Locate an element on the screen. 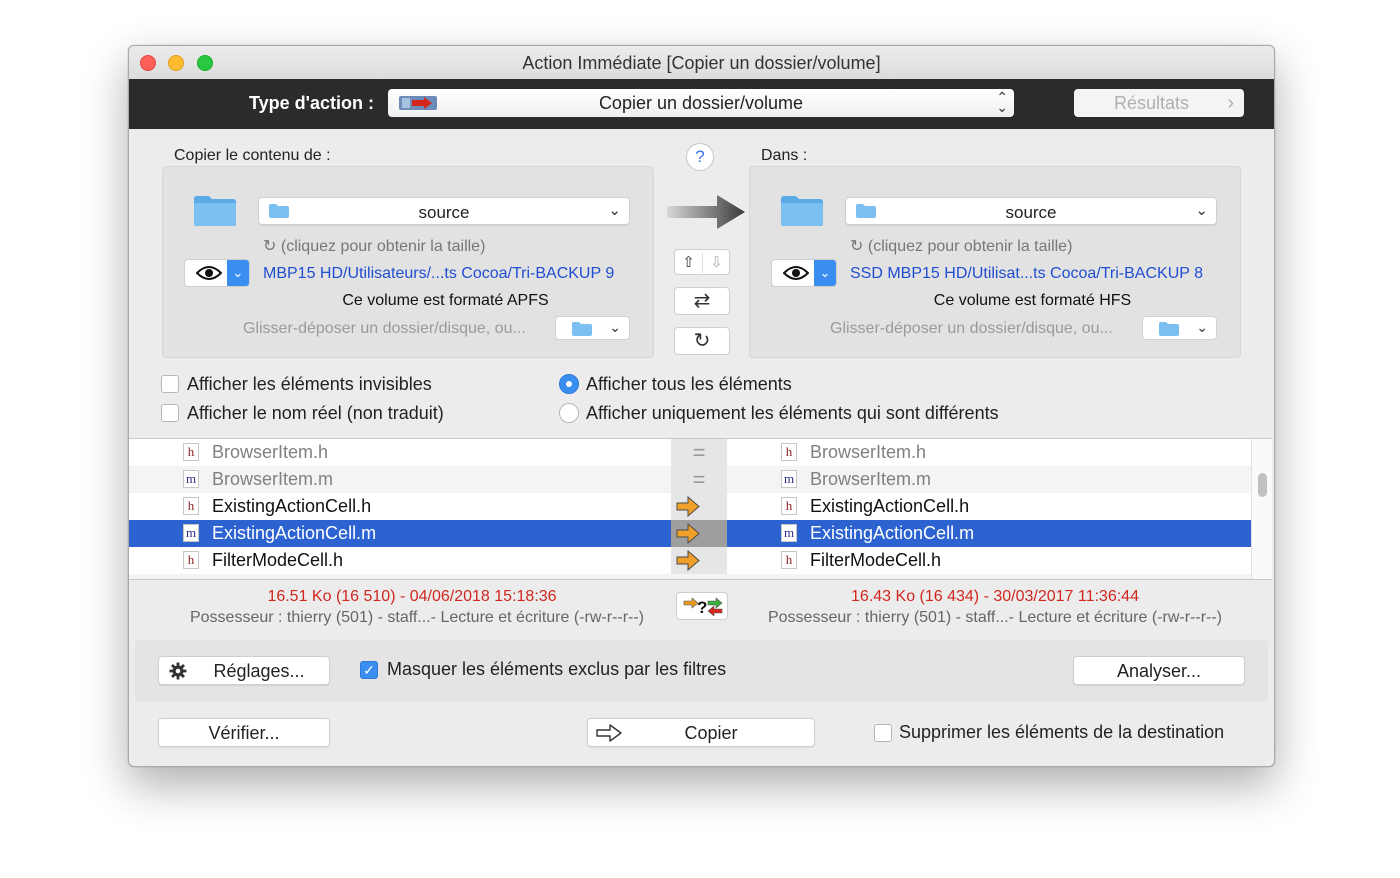 The width and height of the screenshot is (1400, 878). source-file-name: BrowserItem.h is located at coordinates (270, 452).